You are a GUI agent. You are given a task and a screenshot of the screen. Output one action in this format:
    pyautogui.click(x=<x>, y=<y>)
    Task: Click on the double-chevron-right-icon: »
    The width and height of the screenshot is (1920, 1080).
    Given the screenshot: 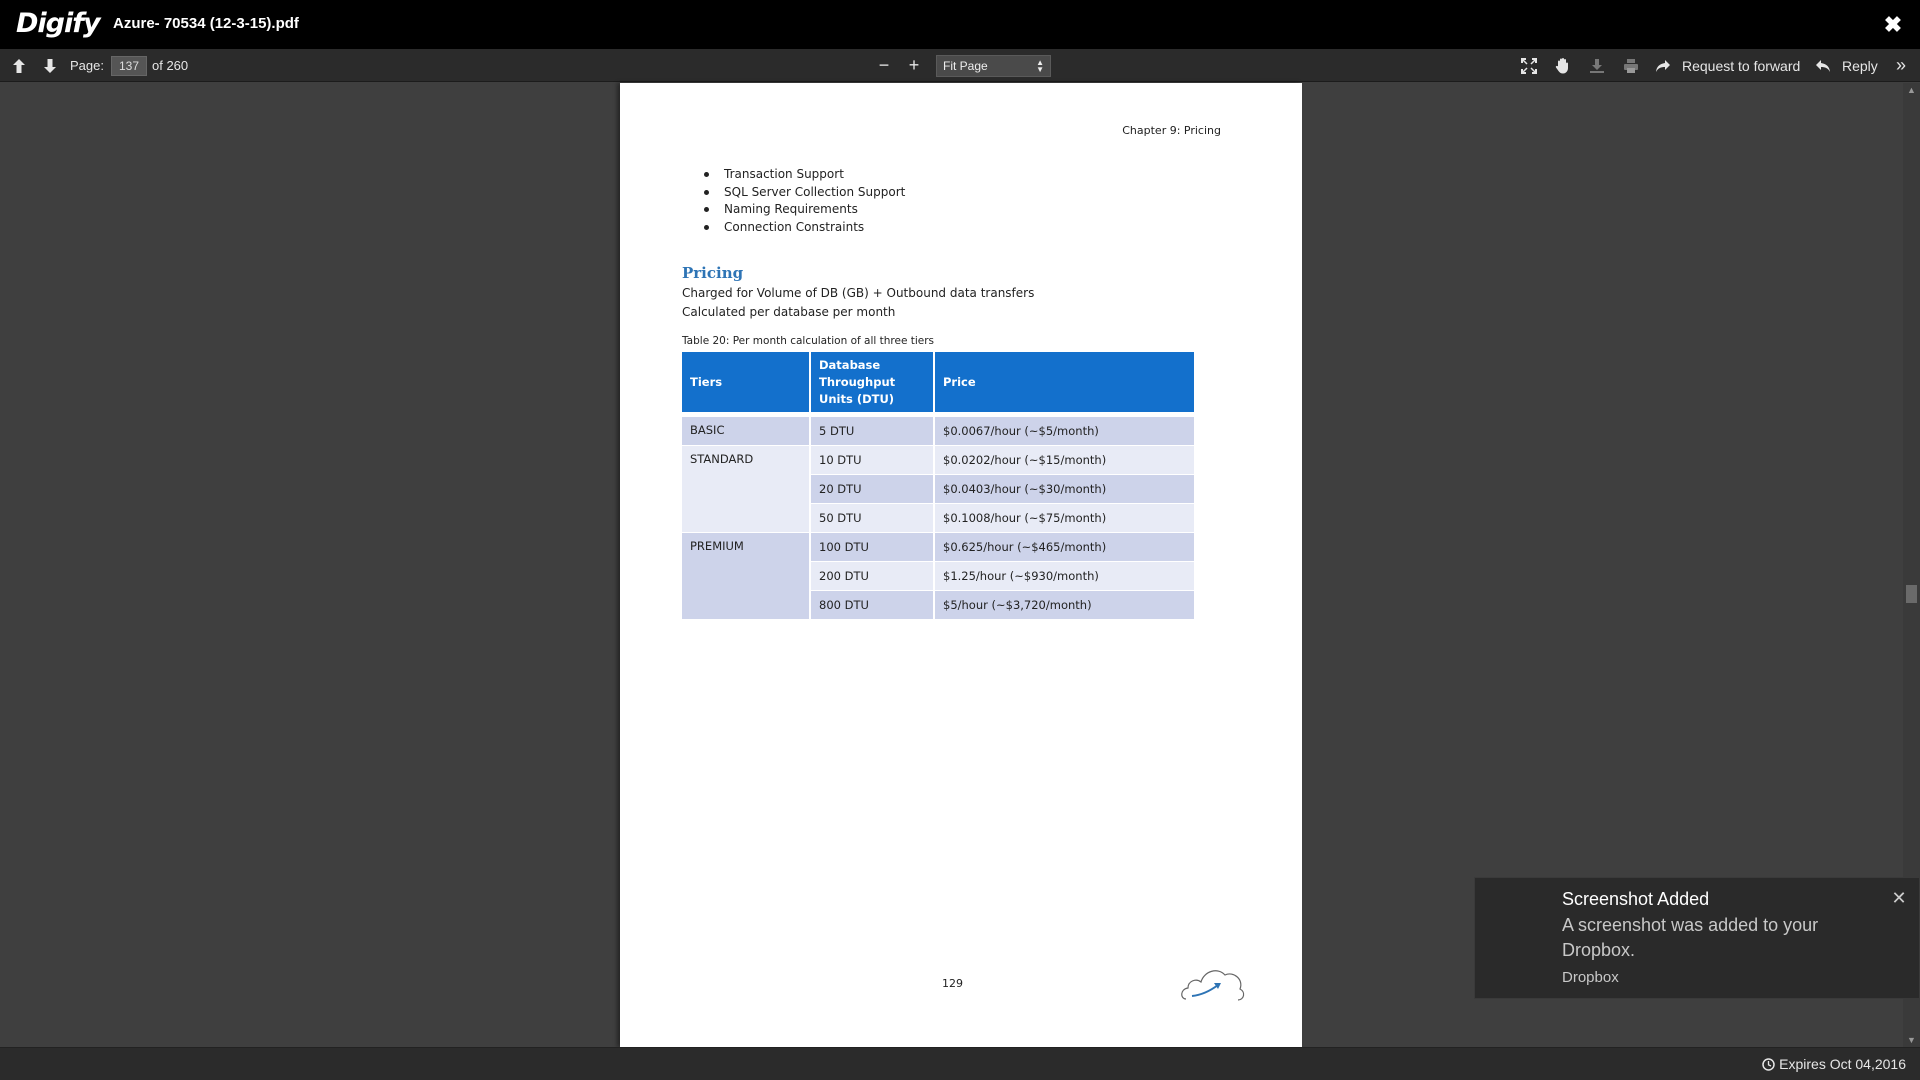 What is the action you would take?
    pyautogui.click(x=1900, y=65)
    